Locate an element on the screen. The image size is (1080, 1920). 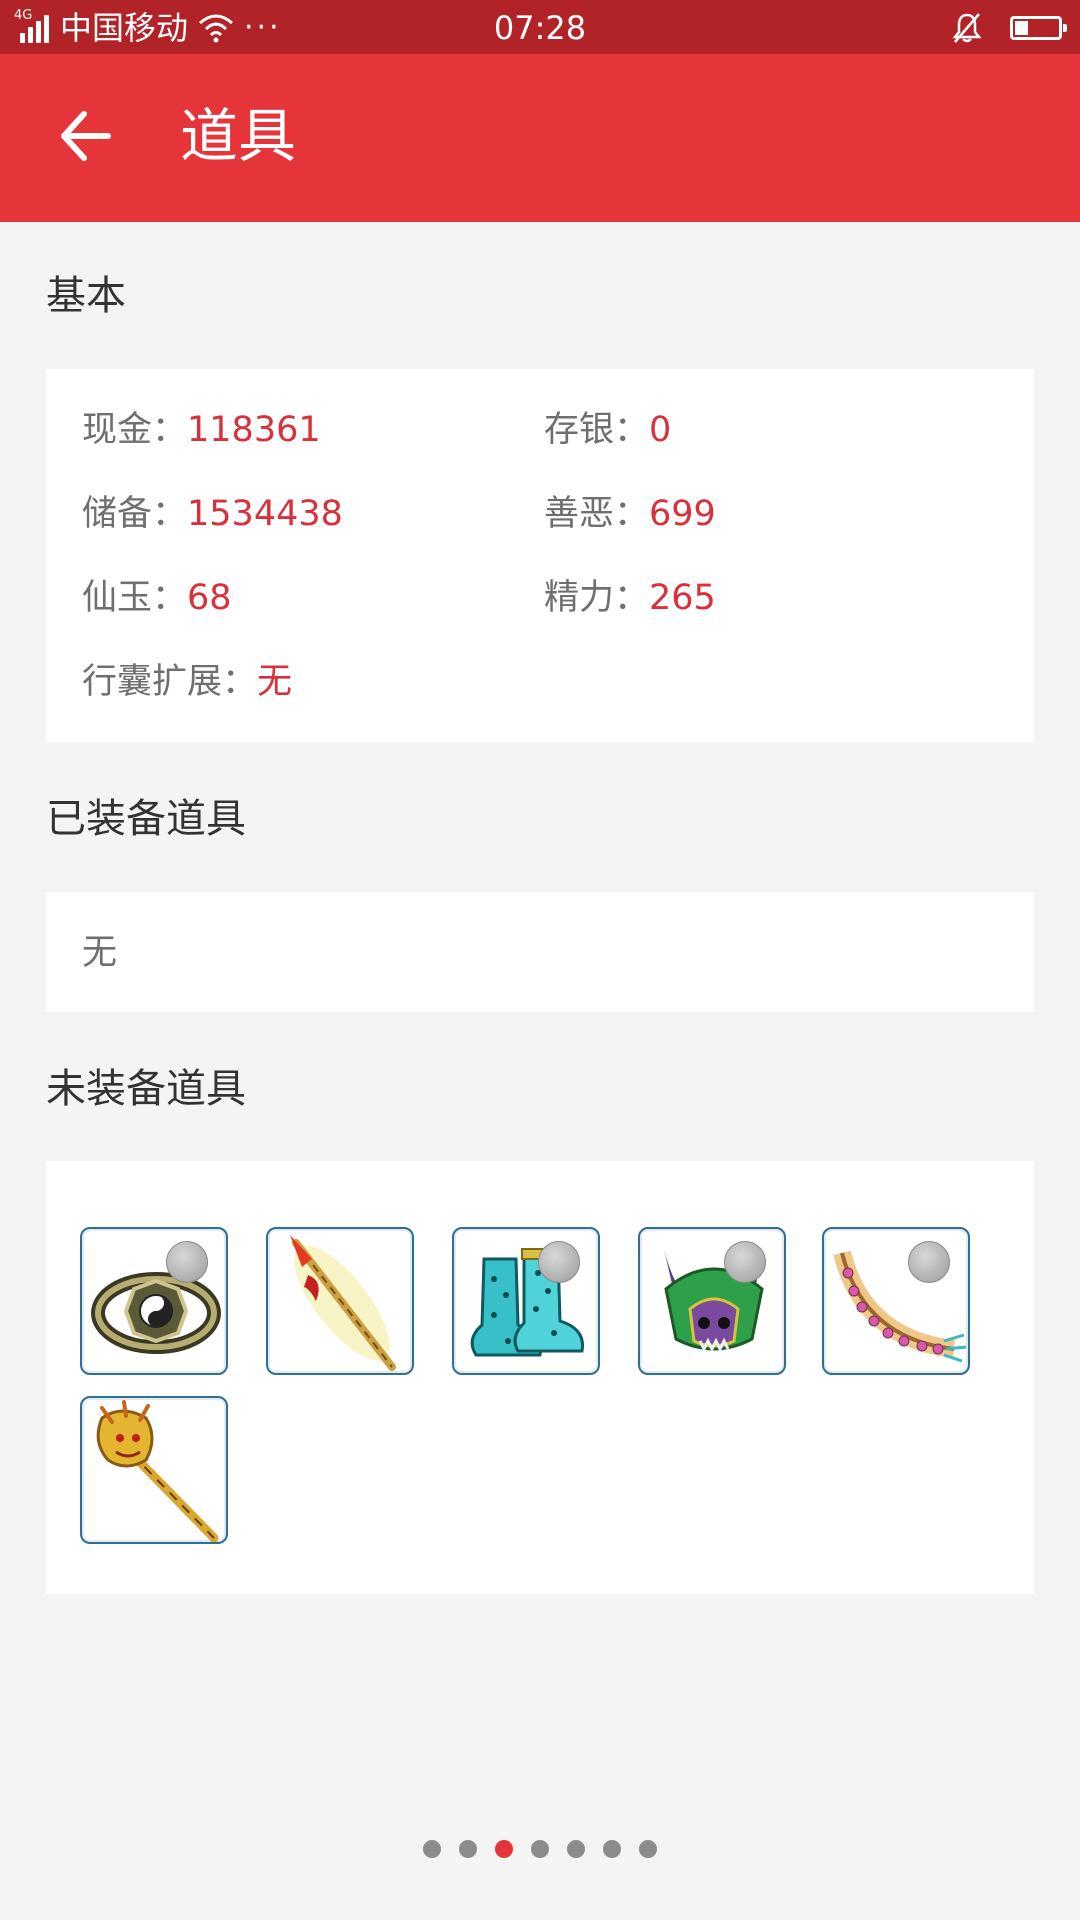
page-indicator is located at coordinates (540, 1851).